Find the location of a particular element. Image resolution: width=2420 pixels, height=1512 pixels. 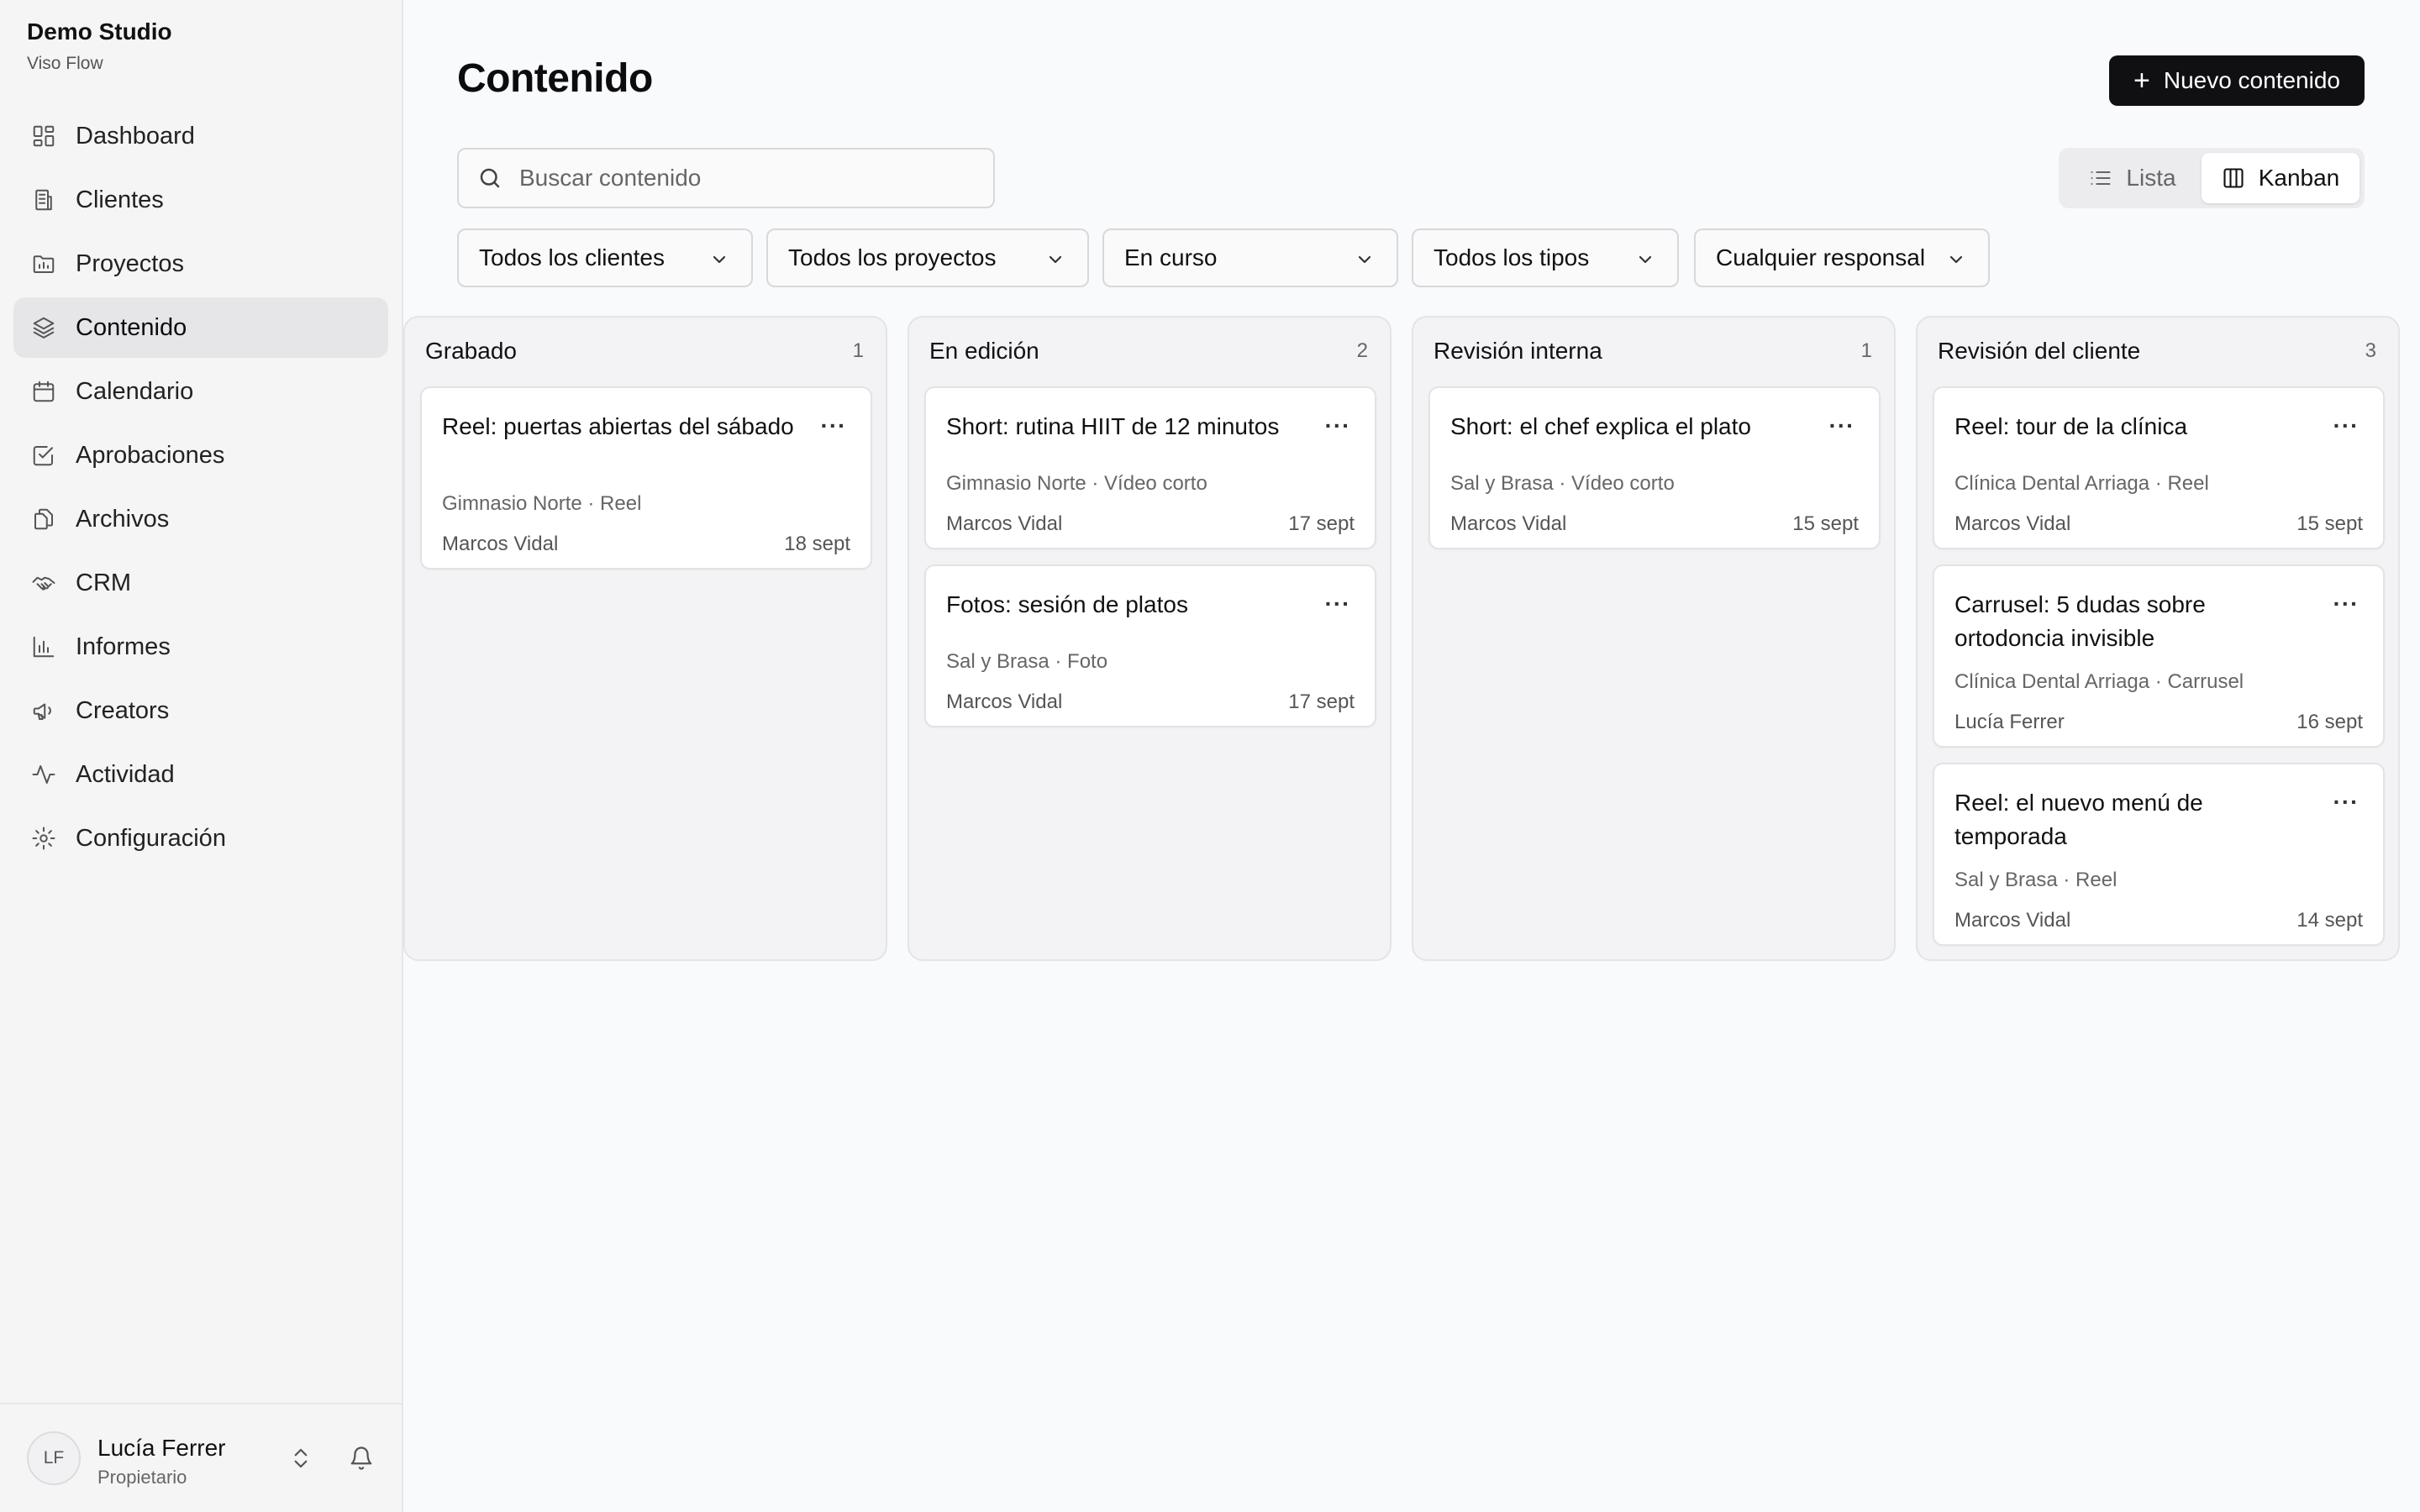

search-box is located at coordinates (726, 178).